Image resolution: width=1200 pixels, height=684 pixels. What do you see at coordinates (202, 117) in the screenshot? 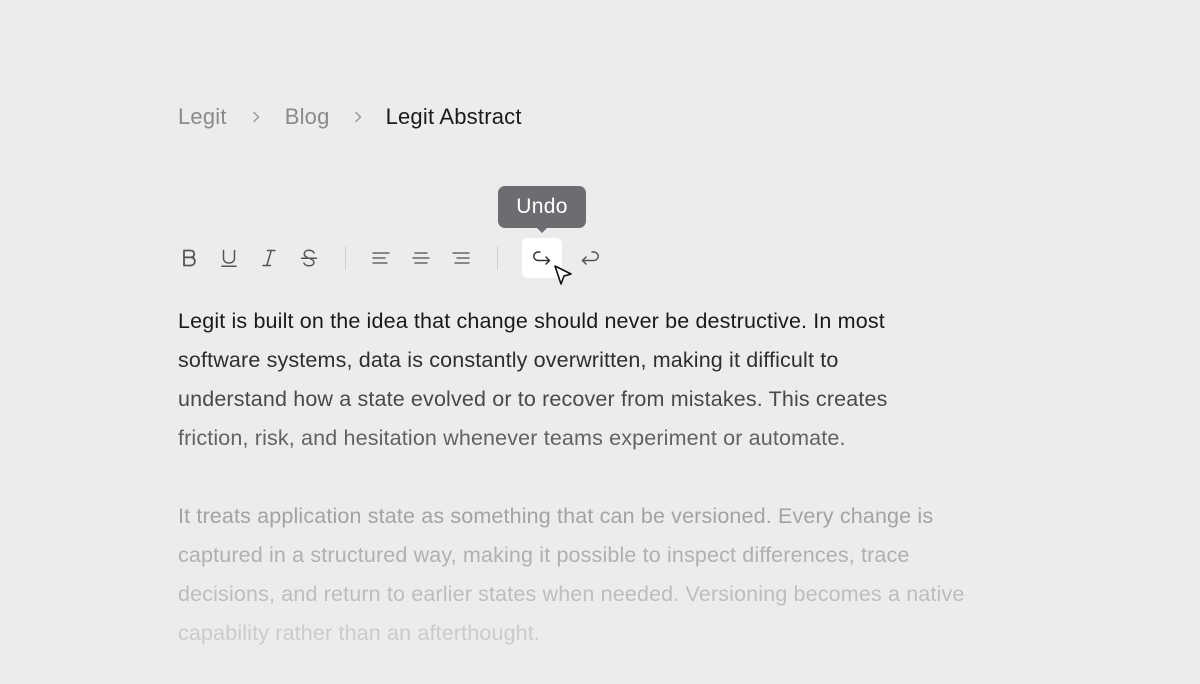
I see `breadcrumb-item-legit: Legit` at bounding box center [202, 117].